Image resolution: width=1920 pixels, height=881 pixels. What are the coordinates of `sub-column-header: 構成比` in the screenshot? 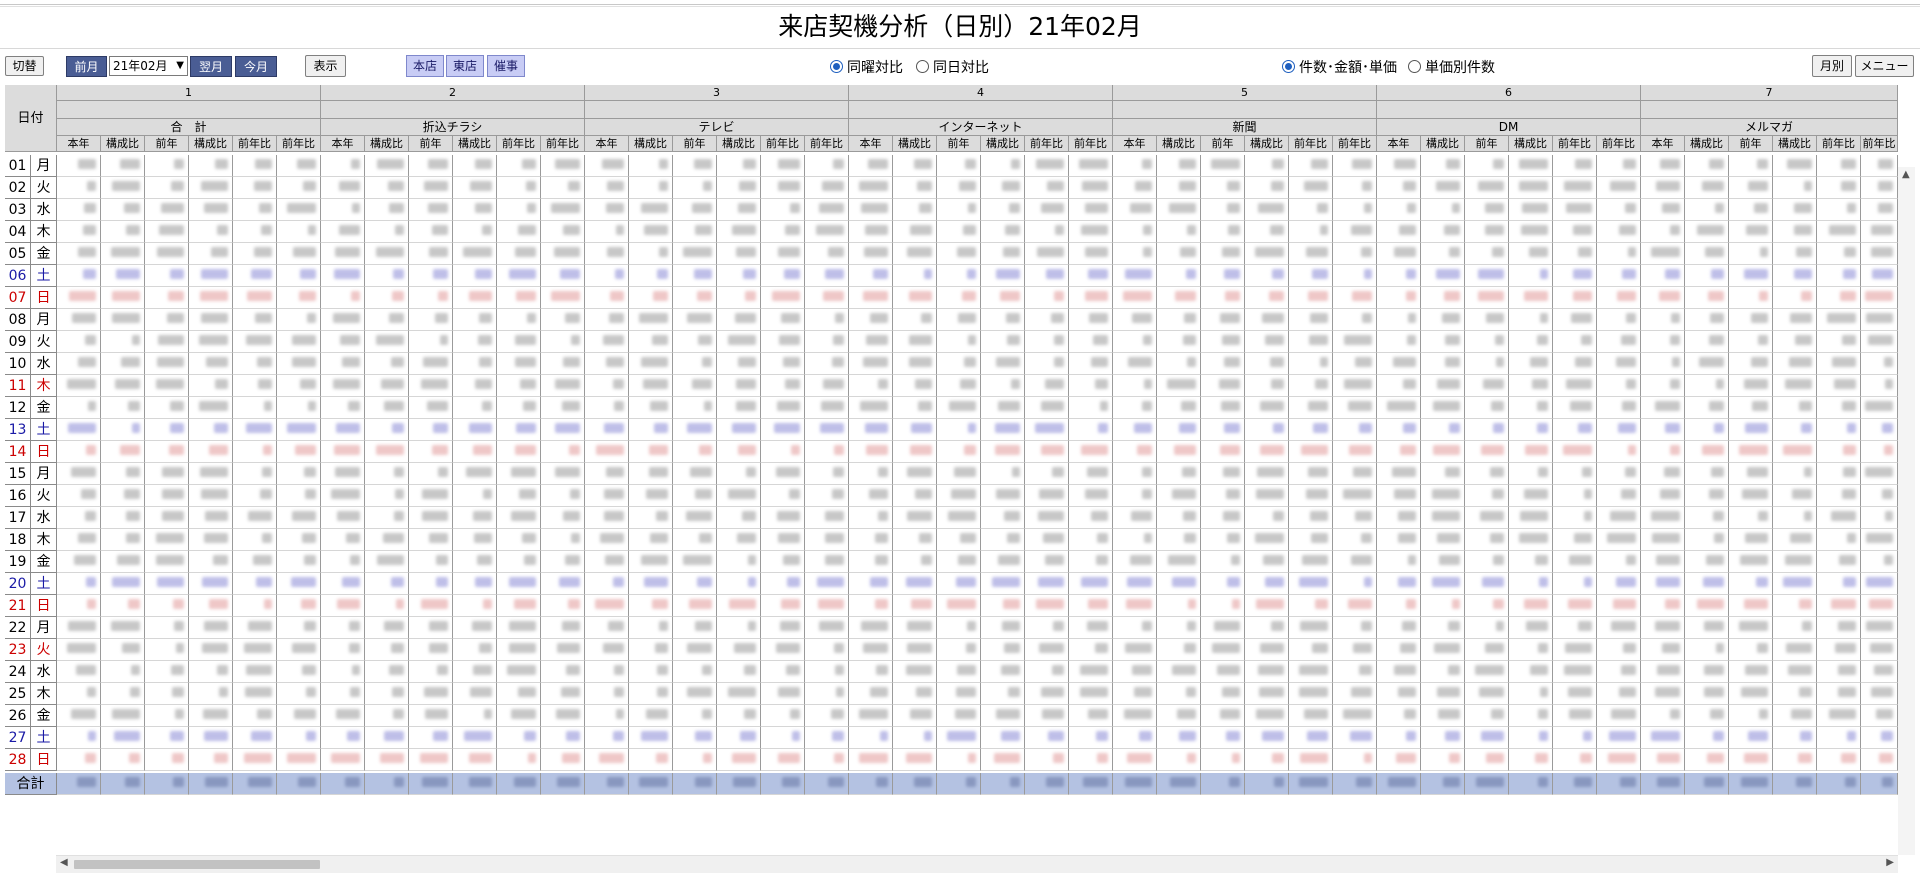 It's located at (1531, 144).